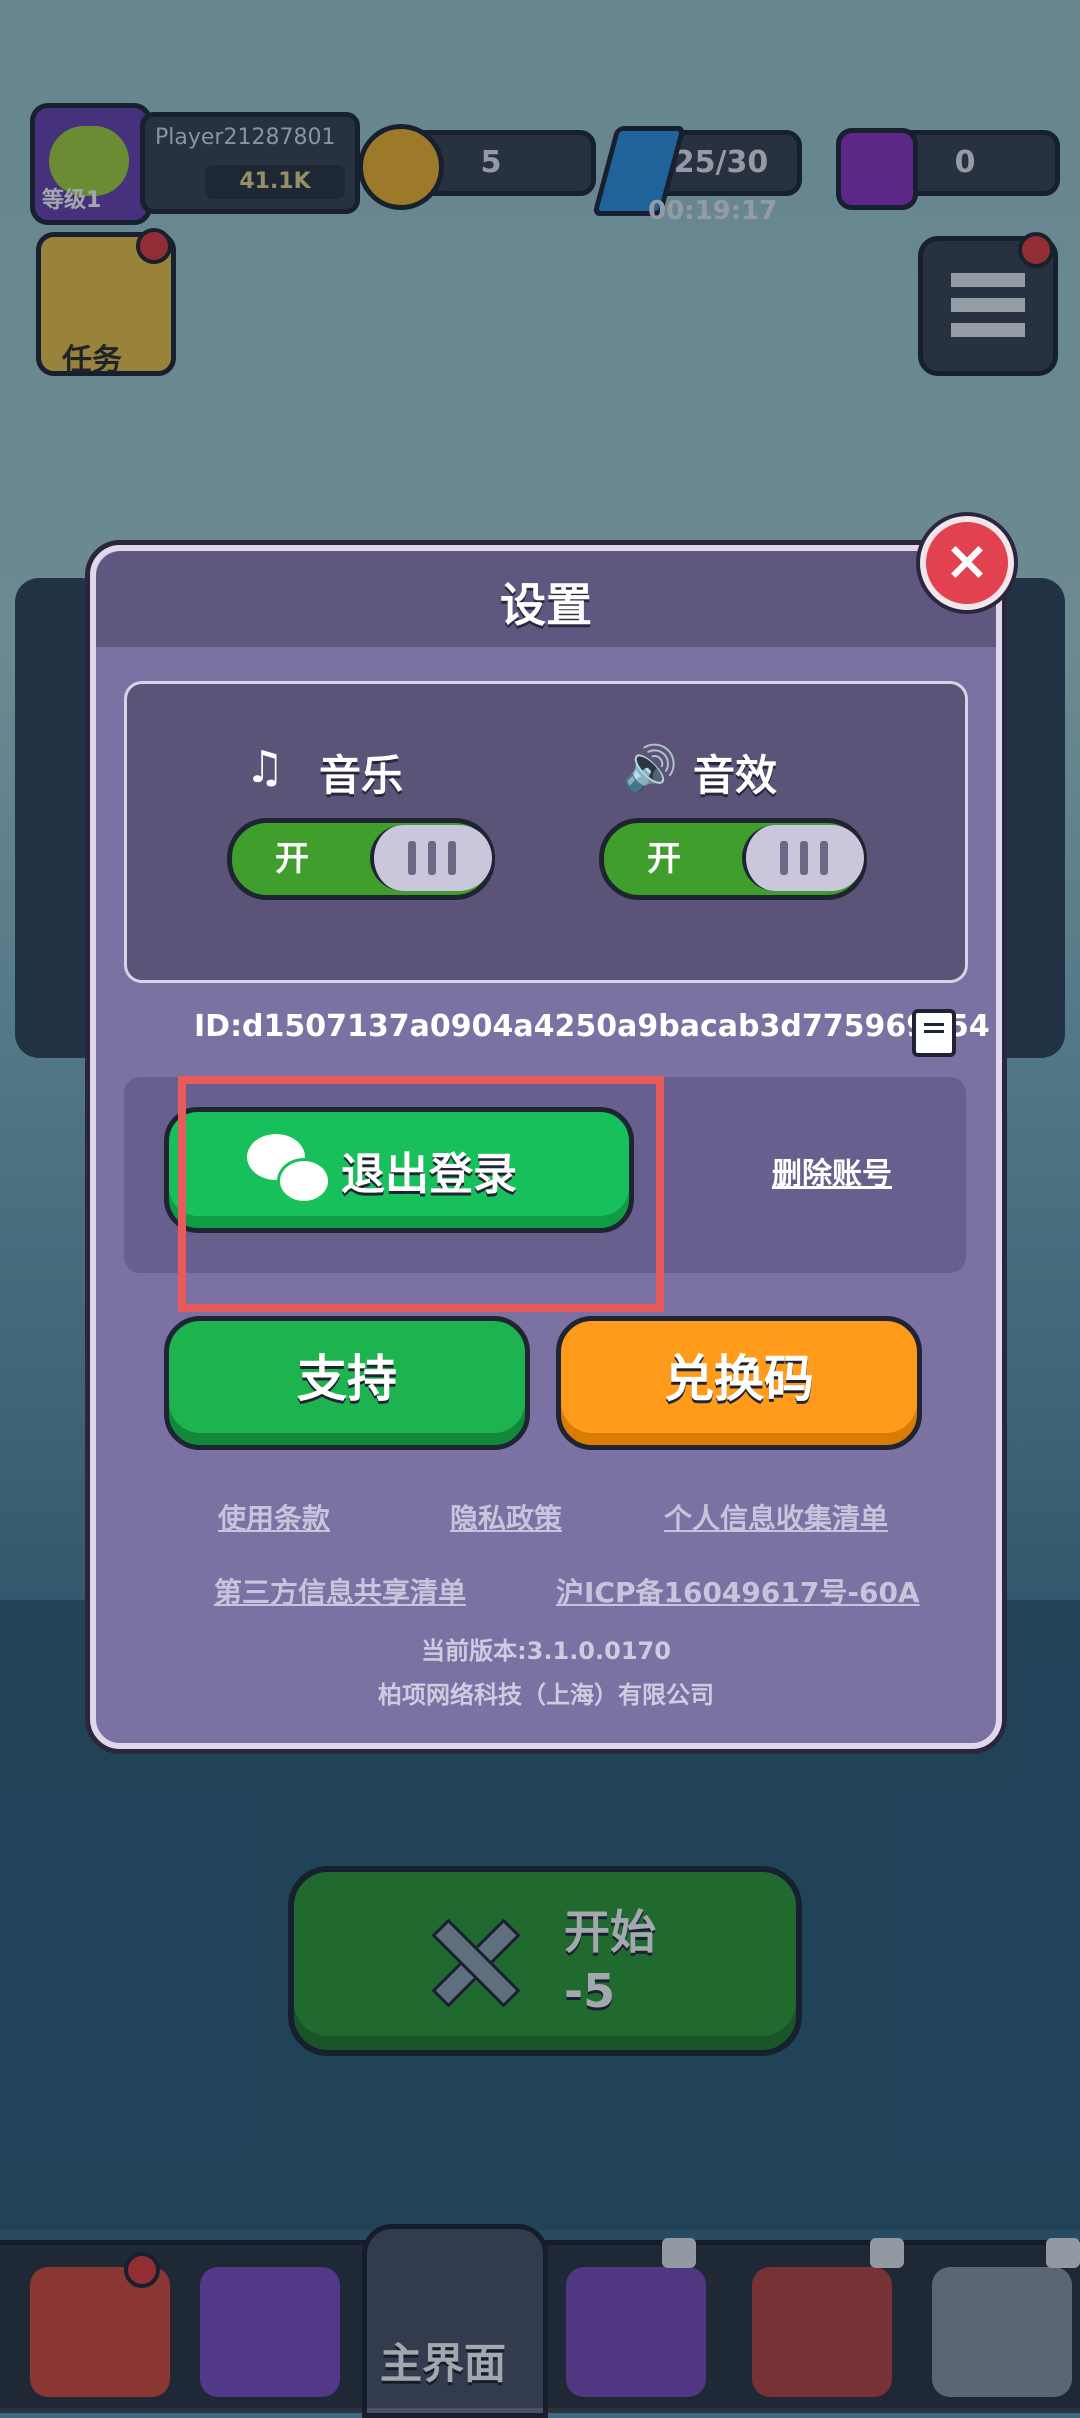  I want to click on music-toggle-knob, so click(431, 858).